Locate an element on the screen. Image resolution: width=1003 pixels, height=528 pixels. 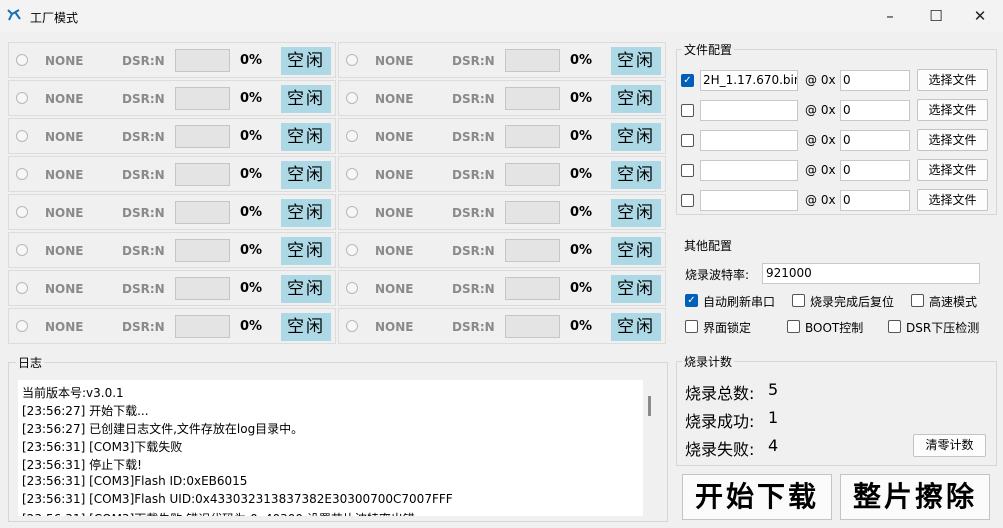
burn-count-title: 烧录计数 is located at coordinates (708, 361).